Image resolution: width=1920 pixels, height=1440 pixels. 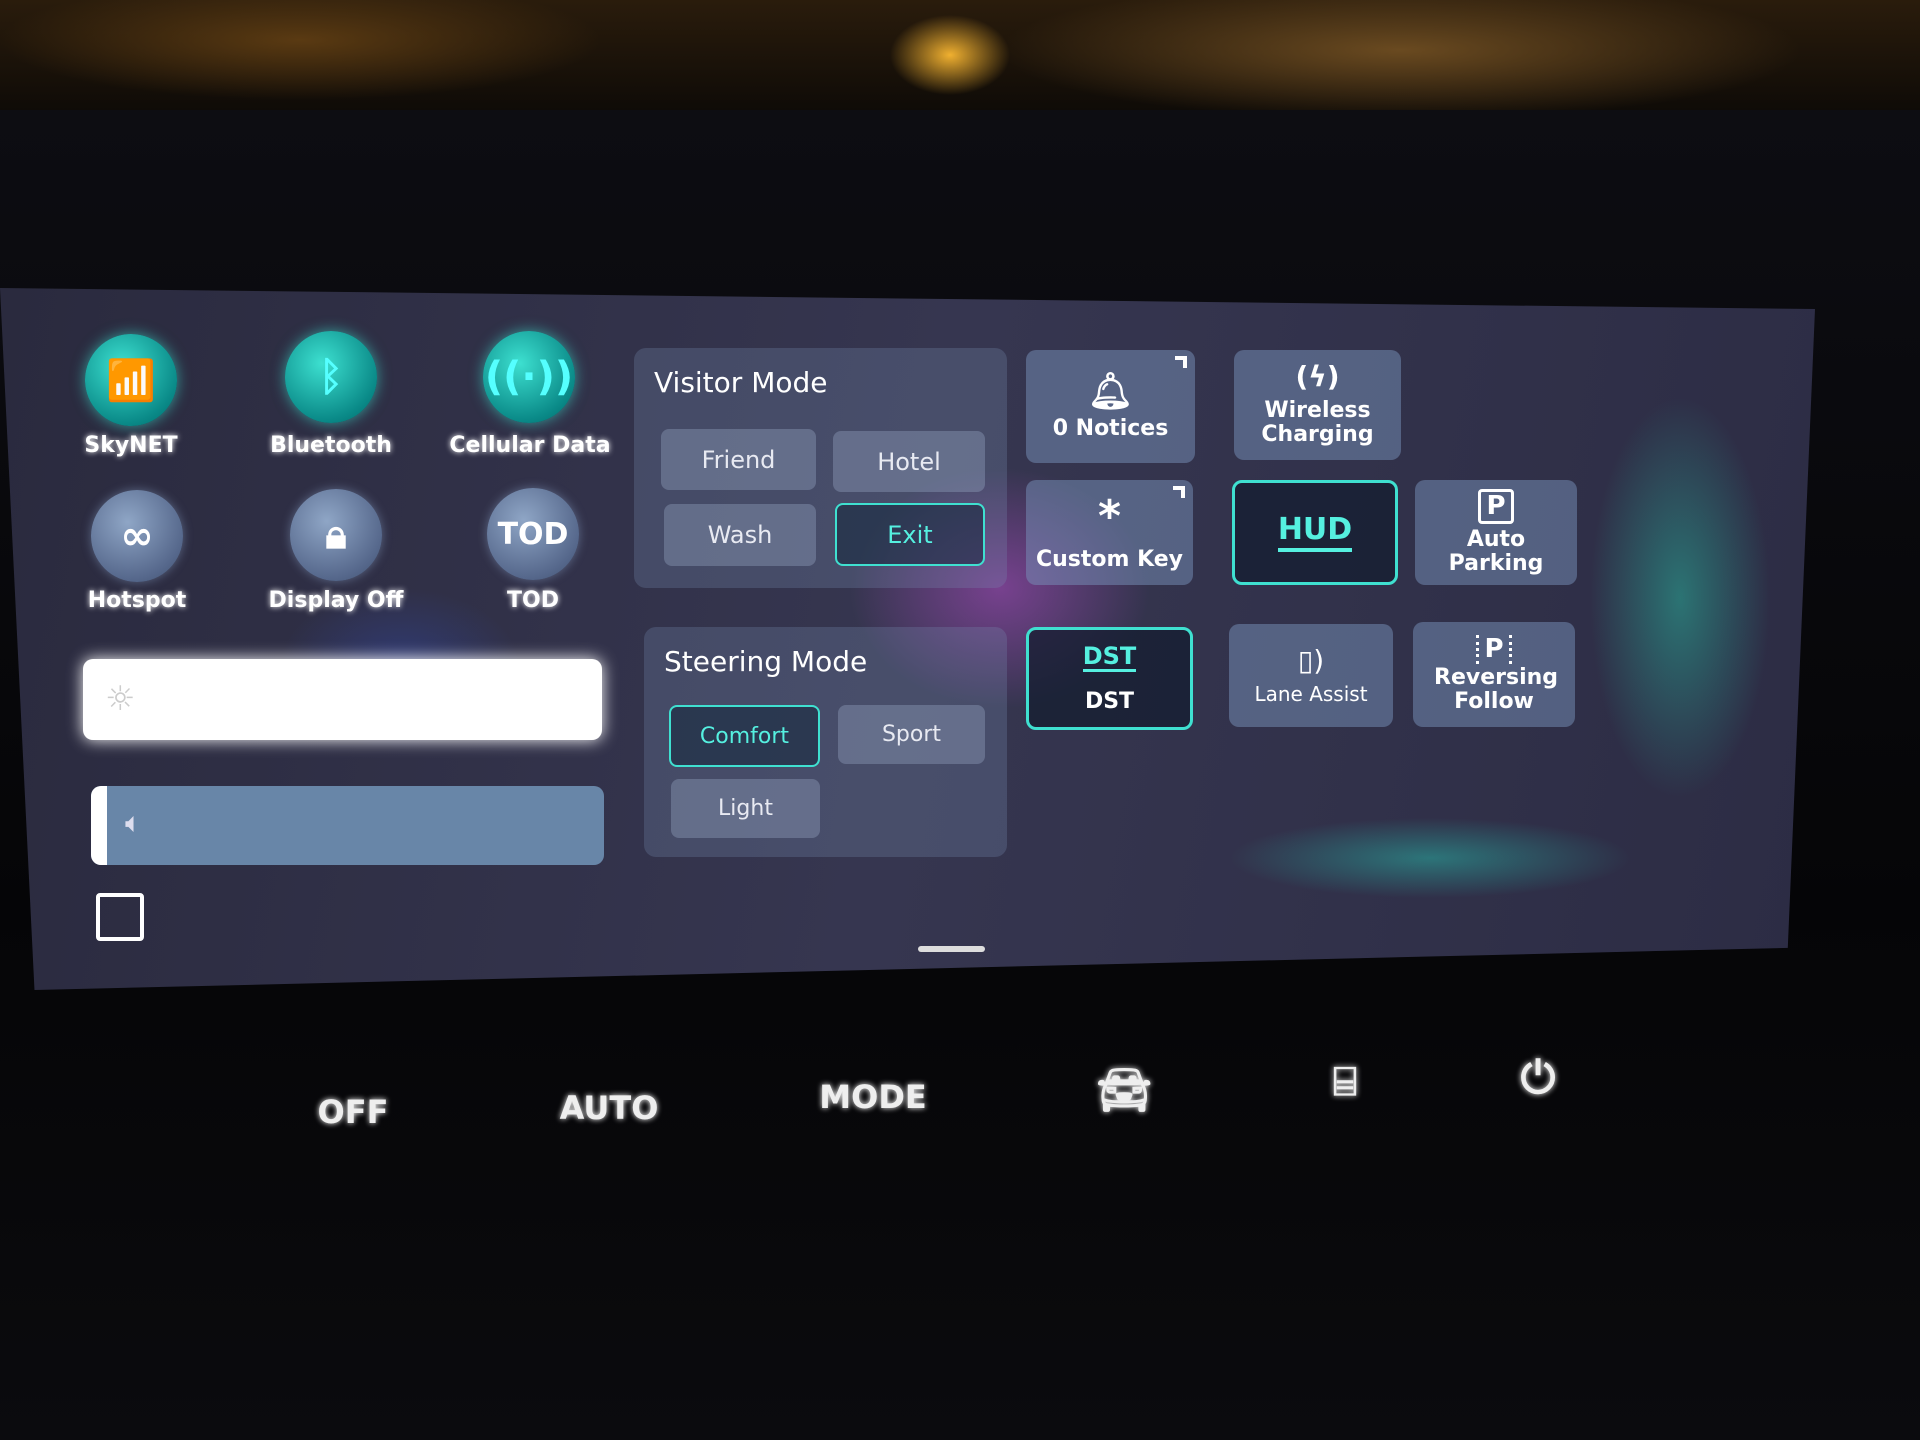 I want to click on car-icon: 🚘︎, so click(x=1124, y=1090).